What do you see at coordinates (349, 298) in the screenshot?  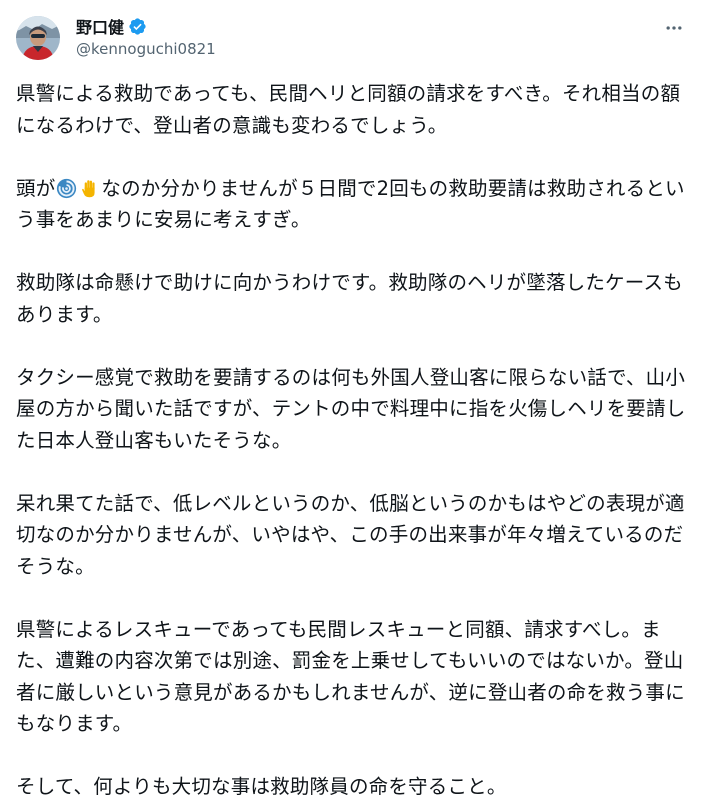 I see `tweet-paragraph-3: 救助隊は命懸けで助けに向かうわけです。救助隊のヘリが墜落したケースもあります。` at bounding box center [349, 298].